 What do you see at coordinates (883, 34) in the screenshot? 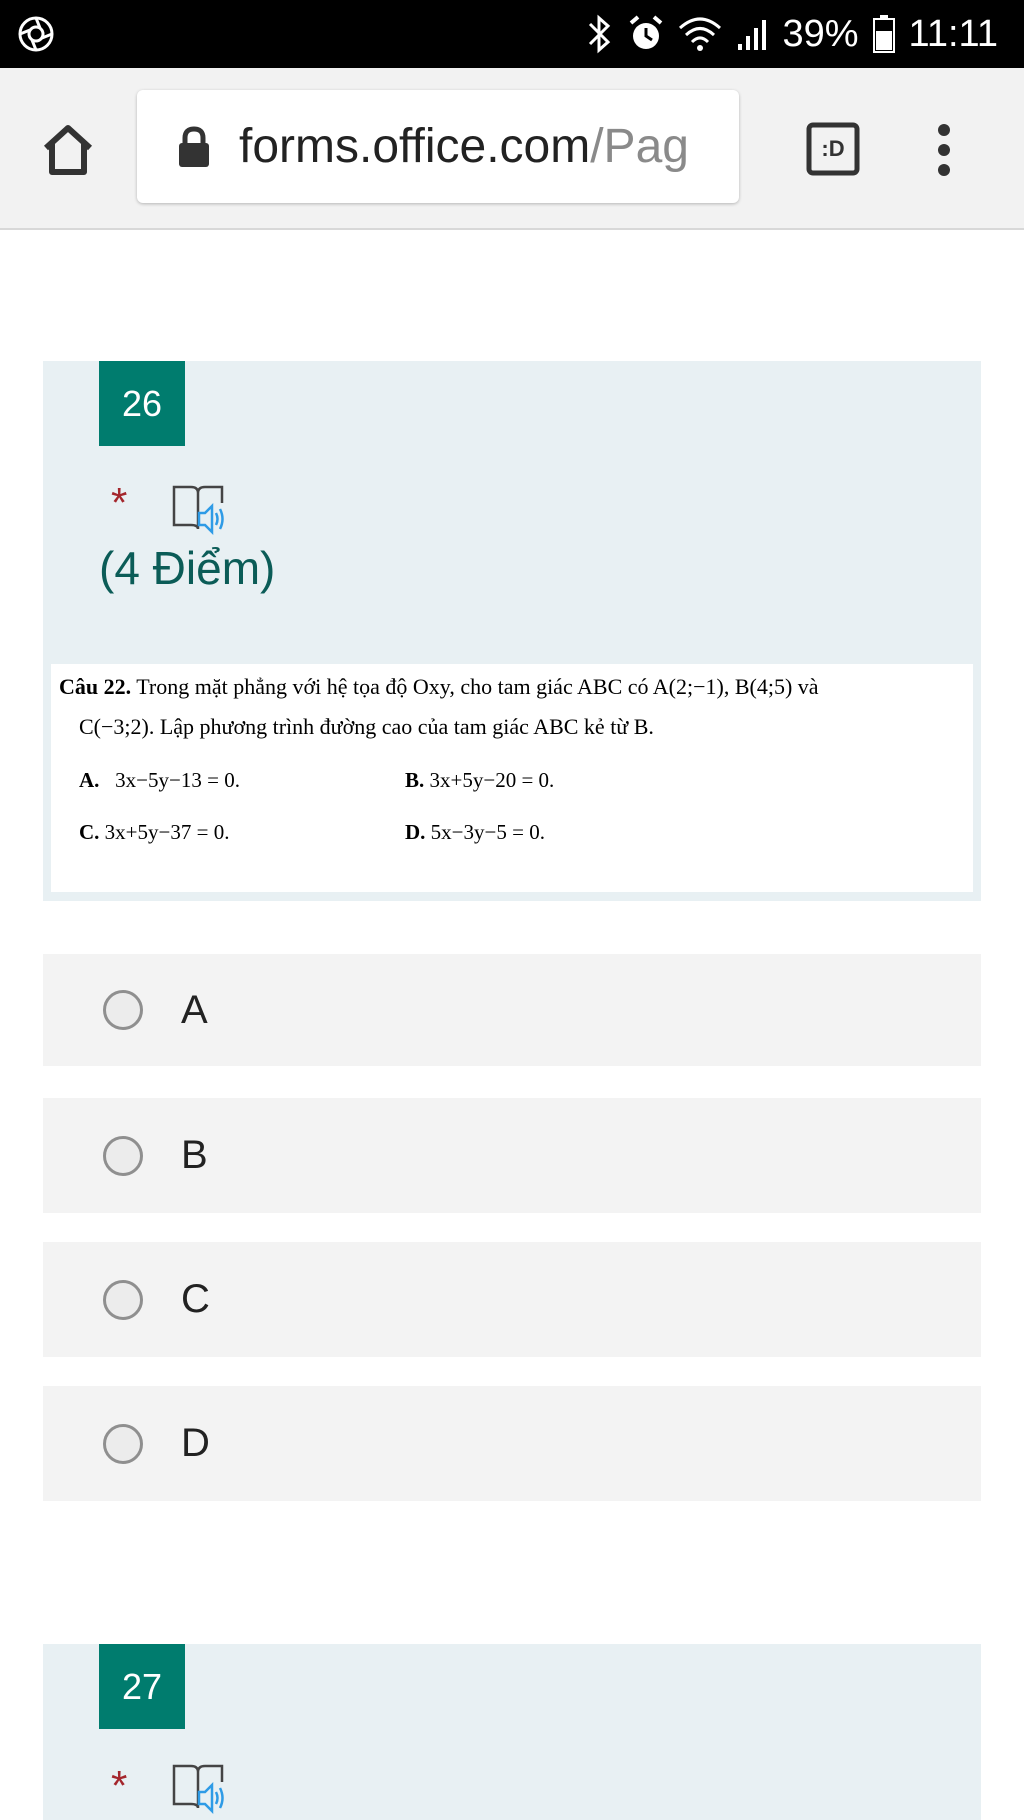
I see `battery-icon` at bounding box center [883, 34].